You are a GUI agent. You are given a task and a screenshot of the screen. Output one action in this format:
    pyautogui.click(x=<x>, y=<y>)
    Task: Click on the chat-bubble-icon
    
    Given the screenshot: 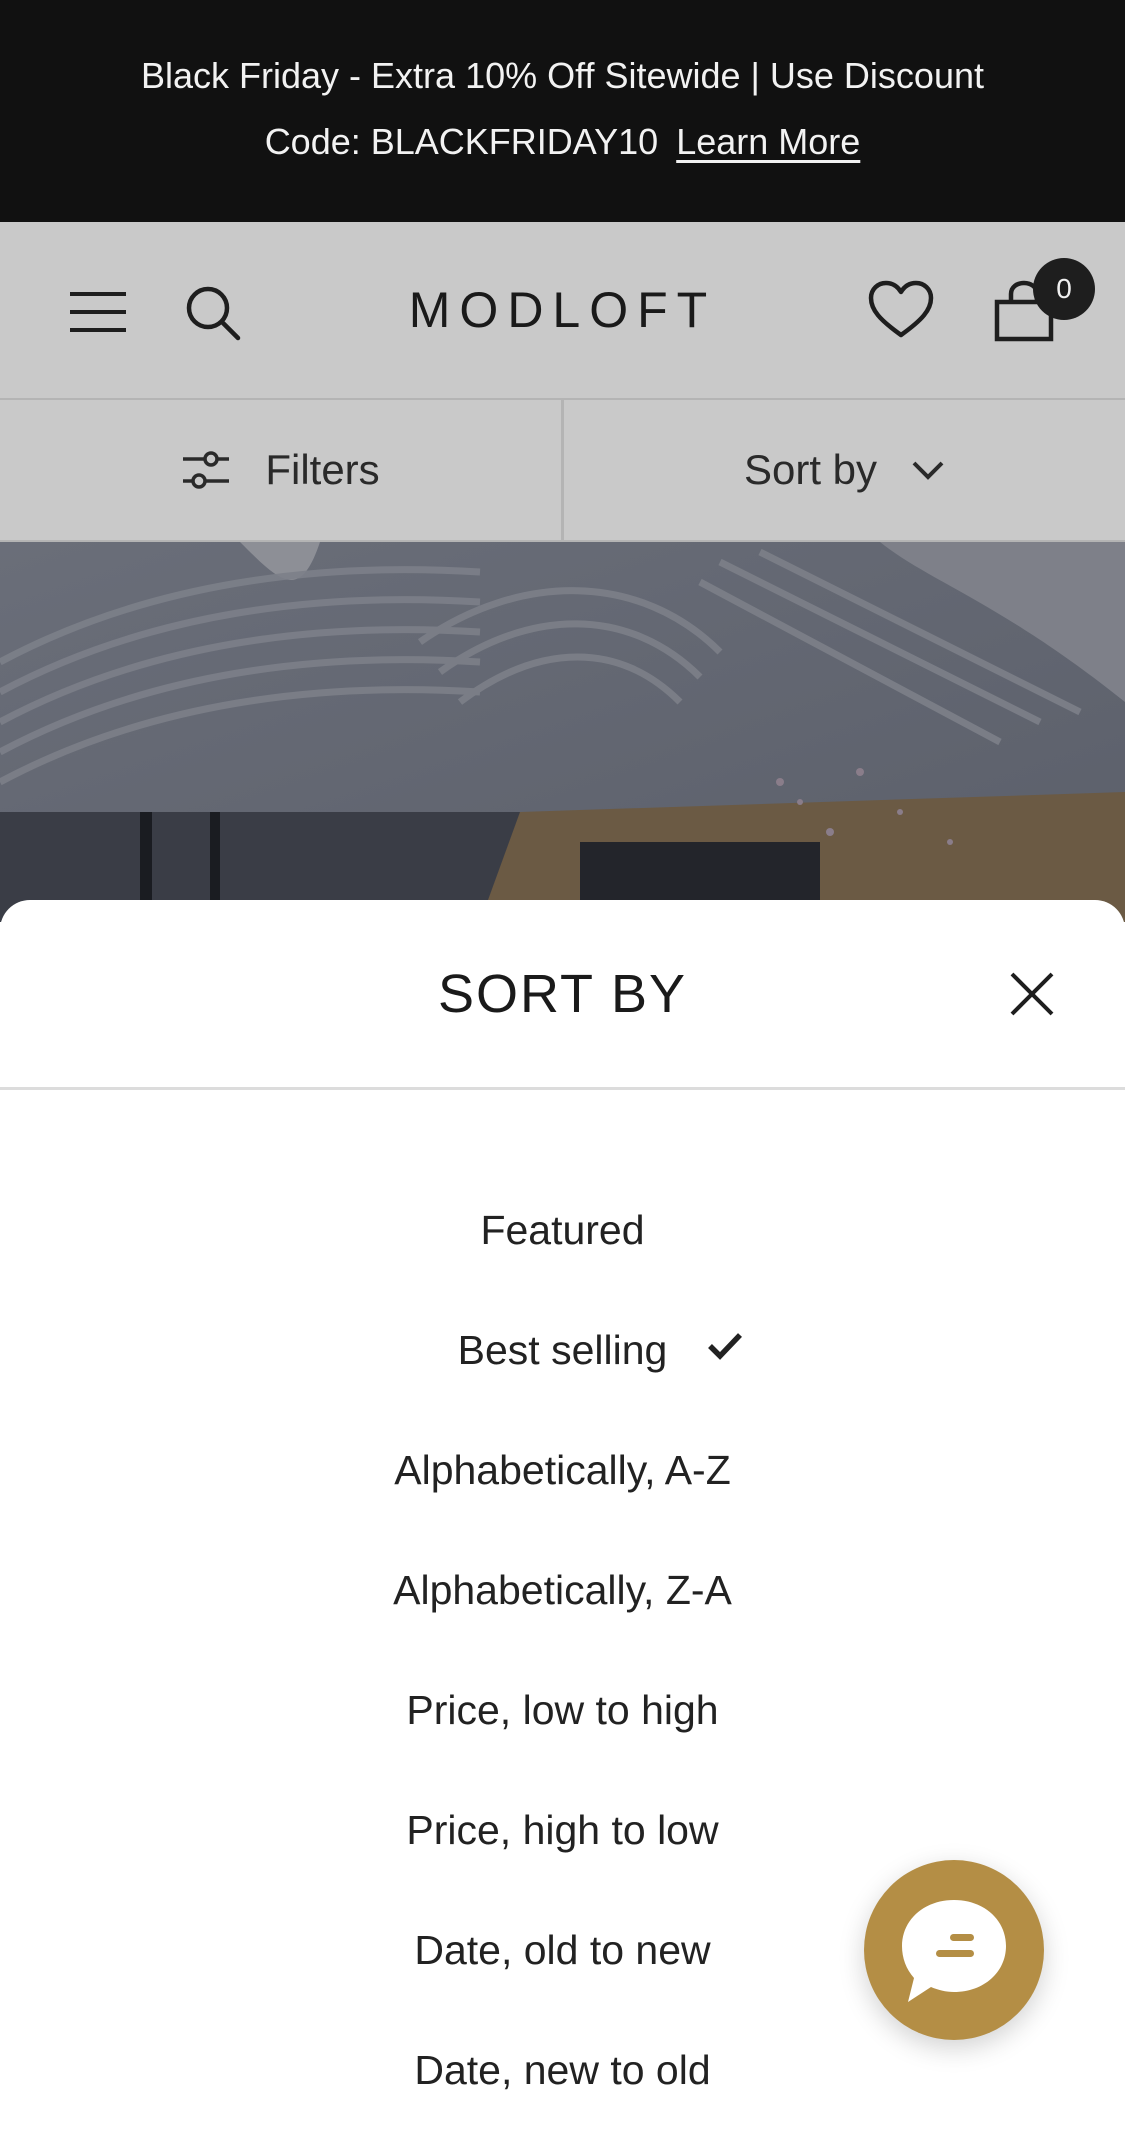 What is the action you would take?
    pyautogui.click(x=954, y=1951)
    